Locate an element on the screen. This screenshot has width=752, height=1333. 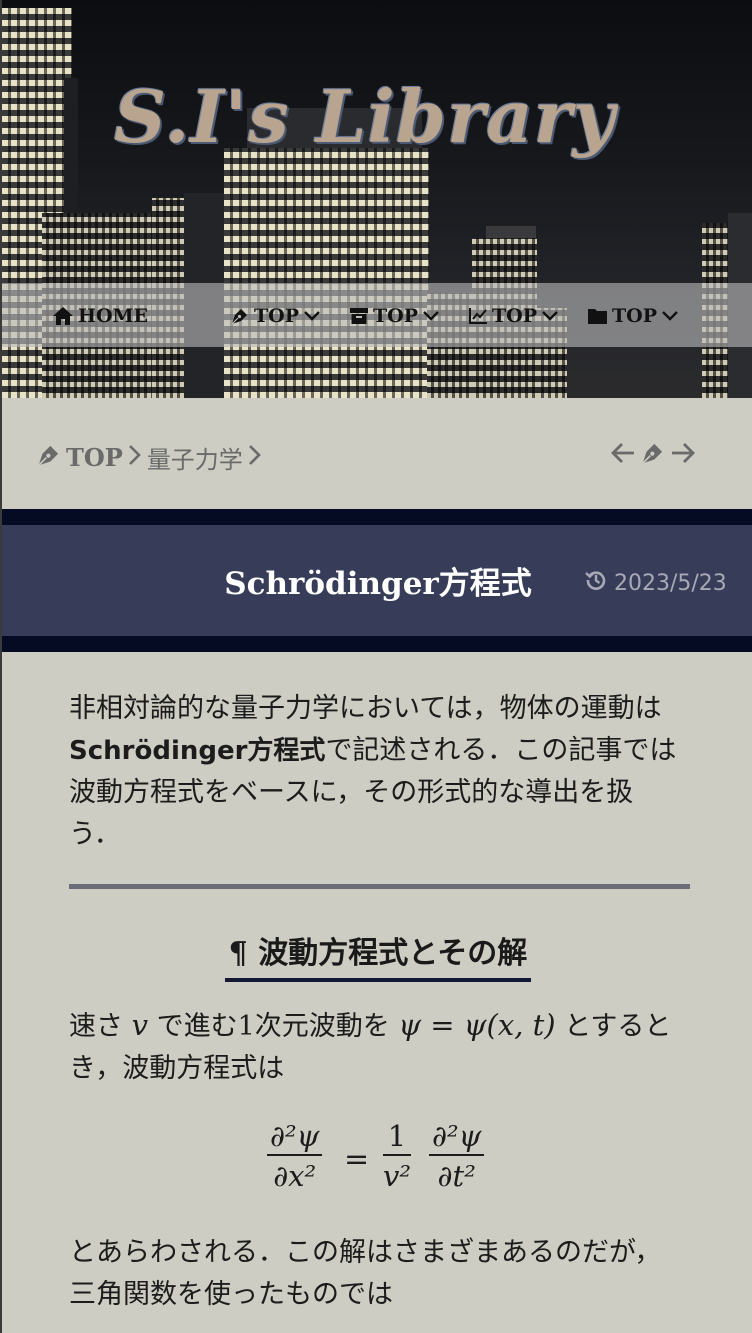
nav-folders: TOP is located at coordinates (633, 316).